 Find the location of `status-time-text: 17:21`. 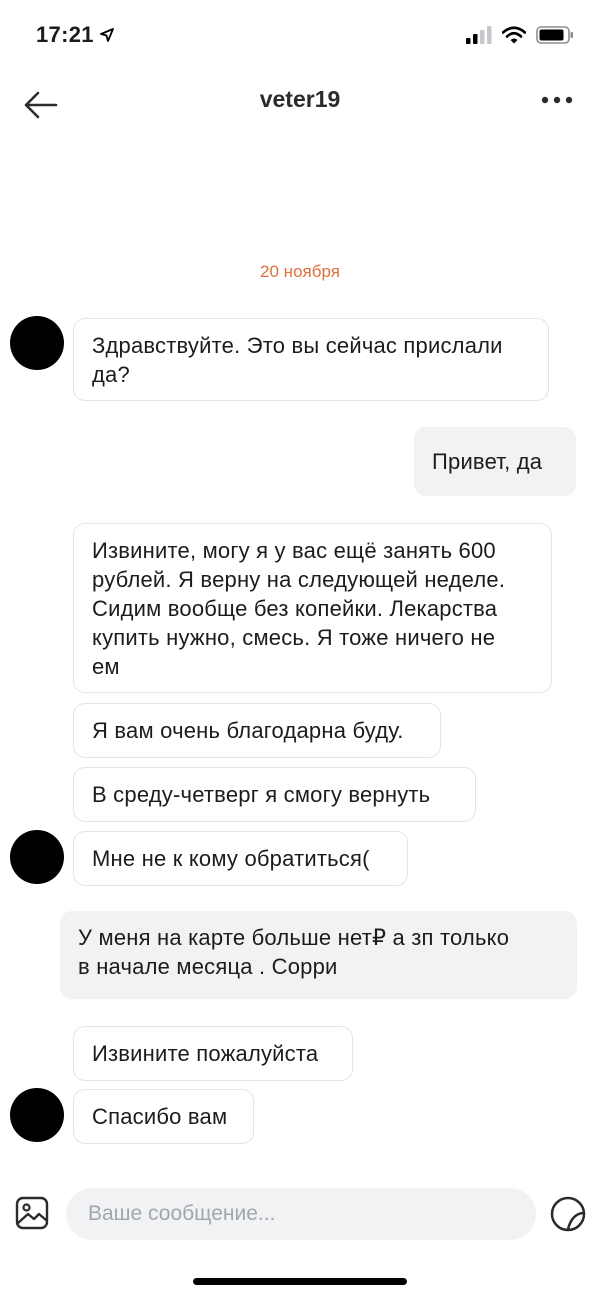

status-time-text: 17:21 is located at coordinates (65, 34).